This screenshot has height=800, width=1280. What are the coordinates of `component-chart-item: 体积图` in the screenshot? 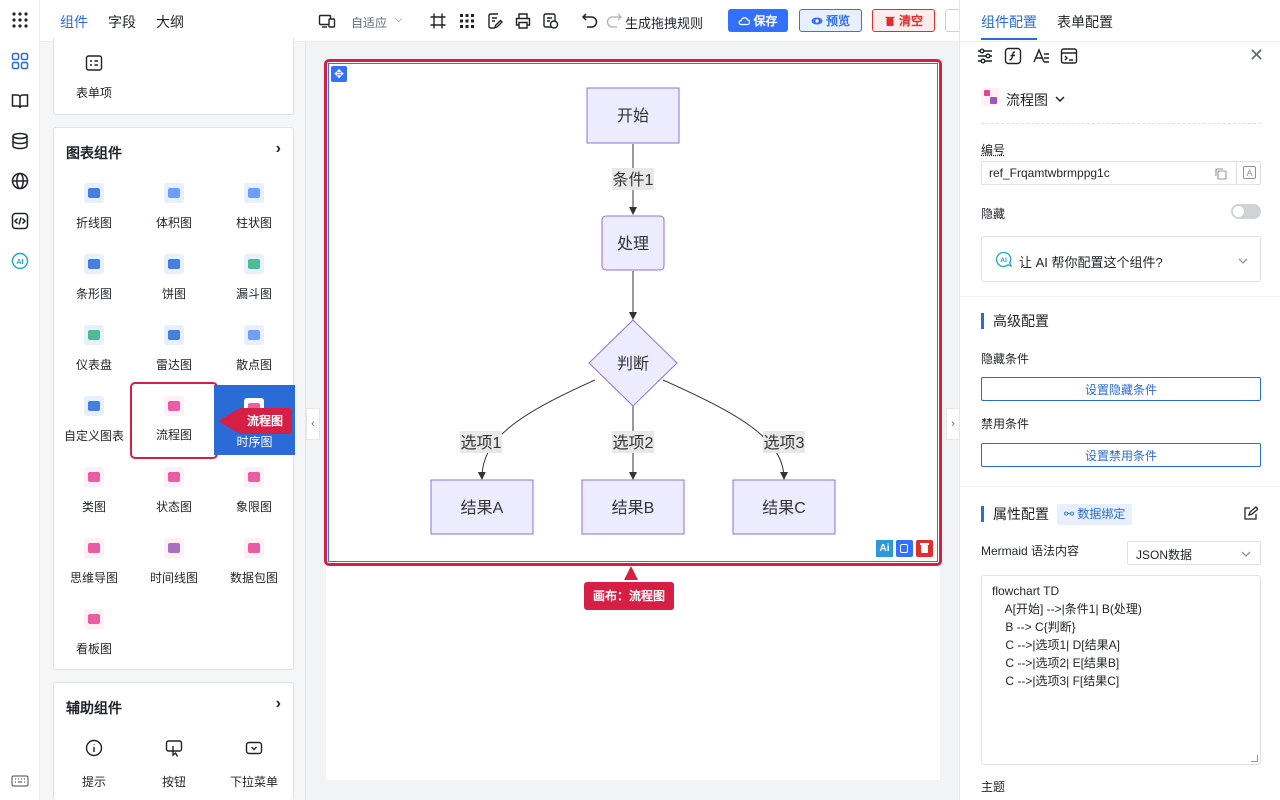 It's located at (174, 203).